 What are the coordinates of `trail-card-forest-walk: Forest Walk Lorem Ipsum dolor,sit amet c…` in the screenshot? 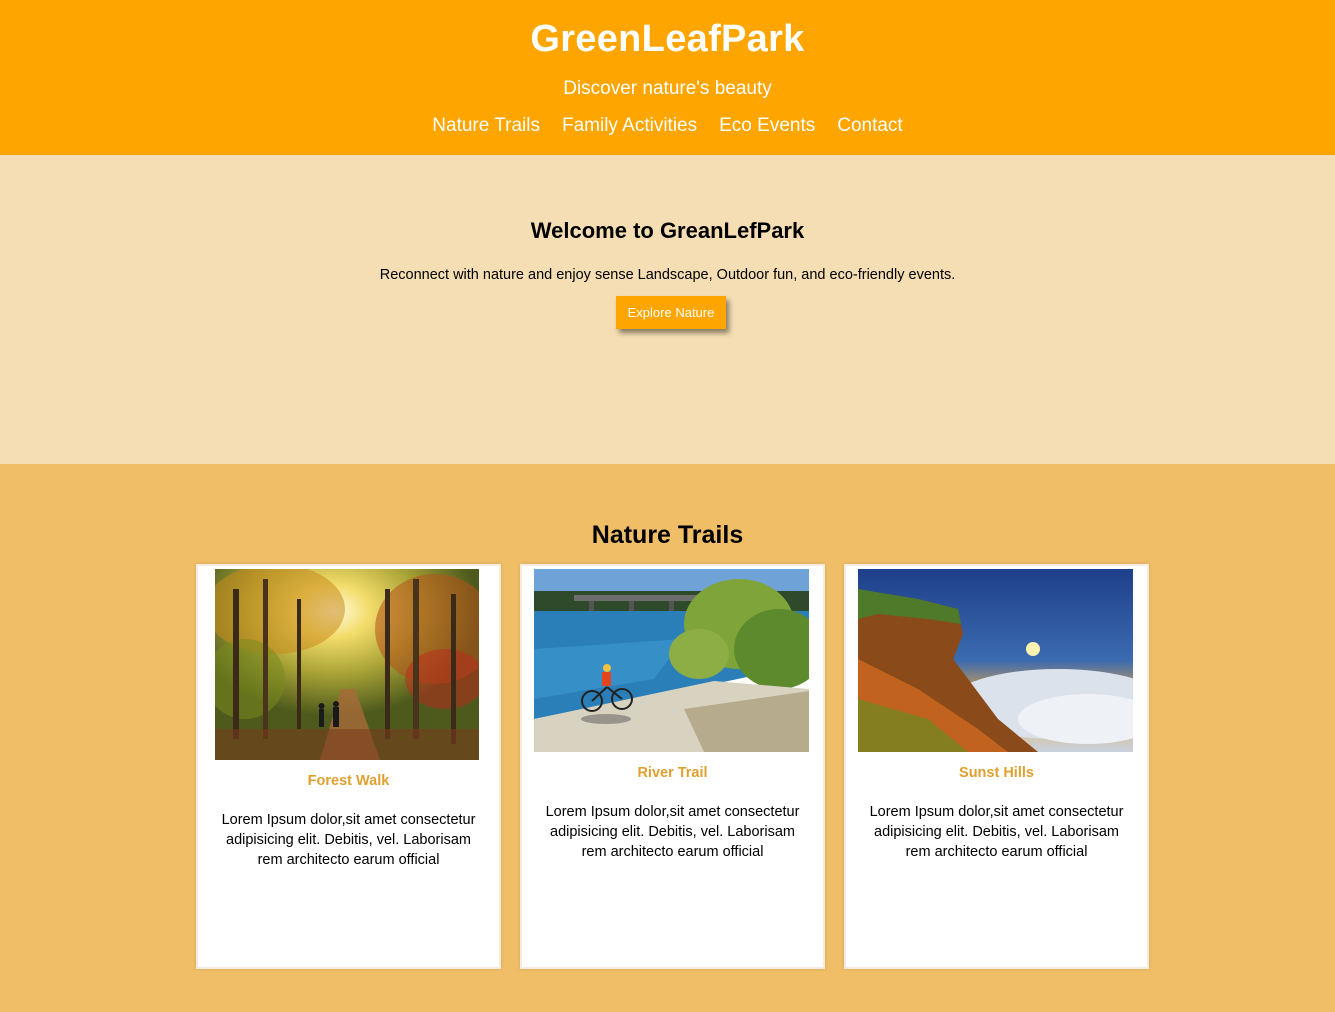 It's located at (348, 766).